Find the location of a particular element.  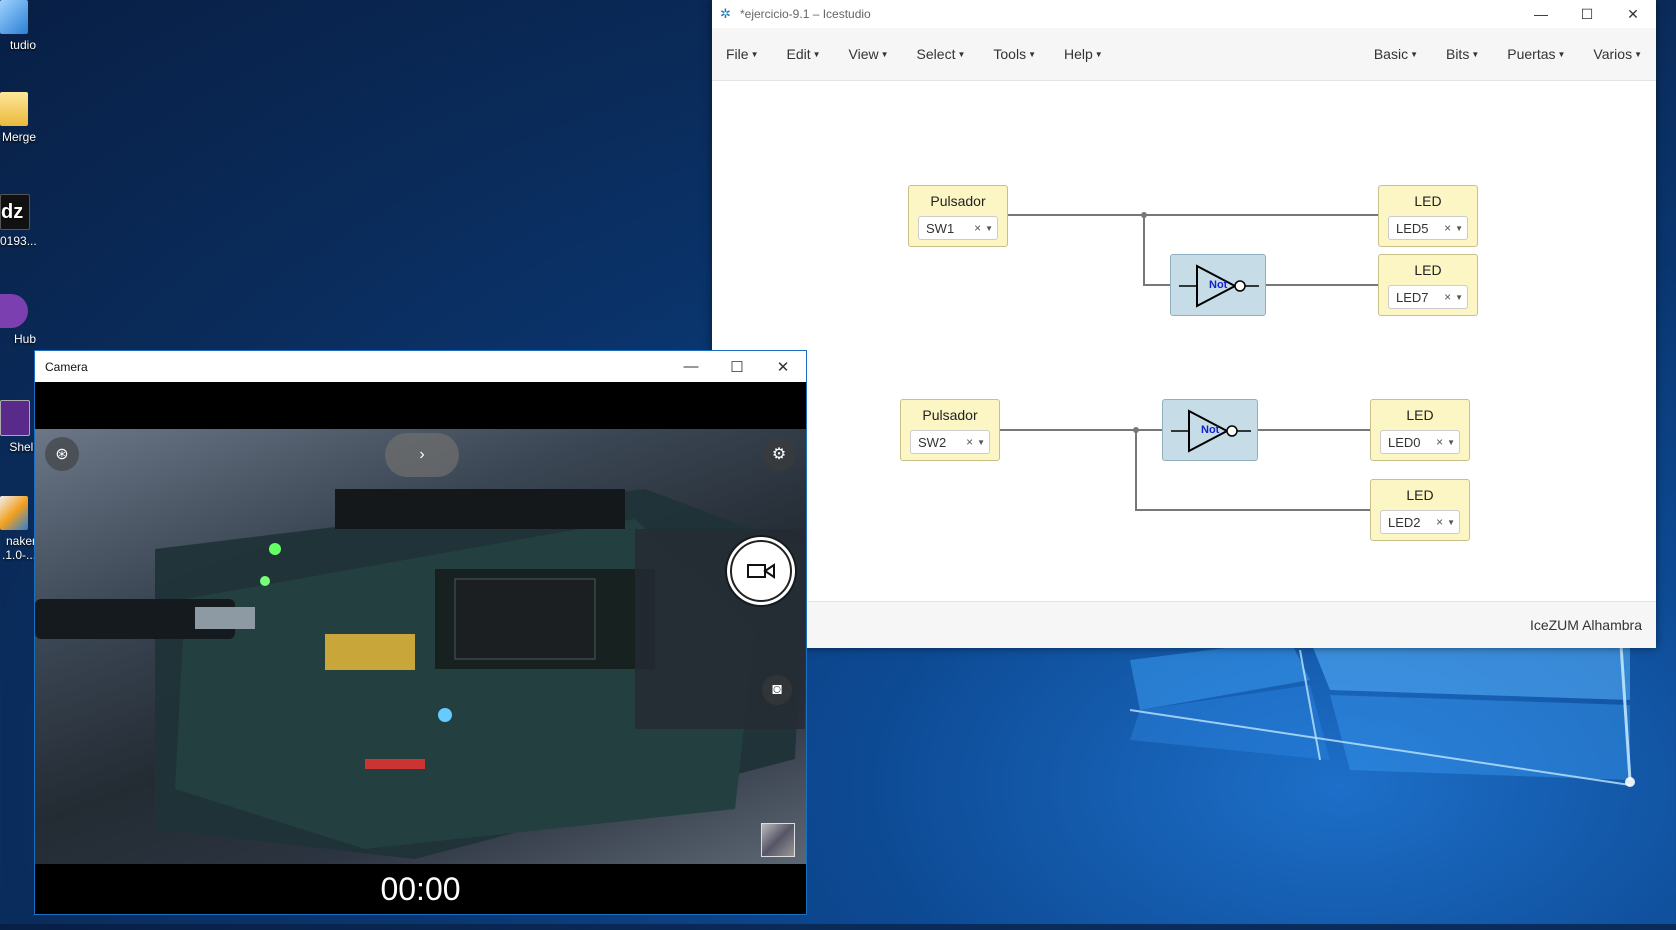

not-gate-1: Not is located at coordinates (1218, 285).